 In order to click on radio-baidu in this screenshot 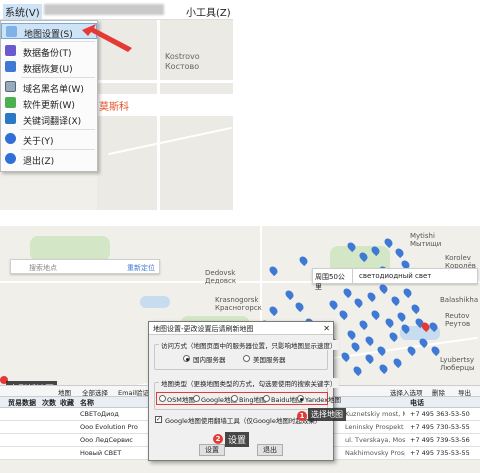, I will do `click(266, 398)`.